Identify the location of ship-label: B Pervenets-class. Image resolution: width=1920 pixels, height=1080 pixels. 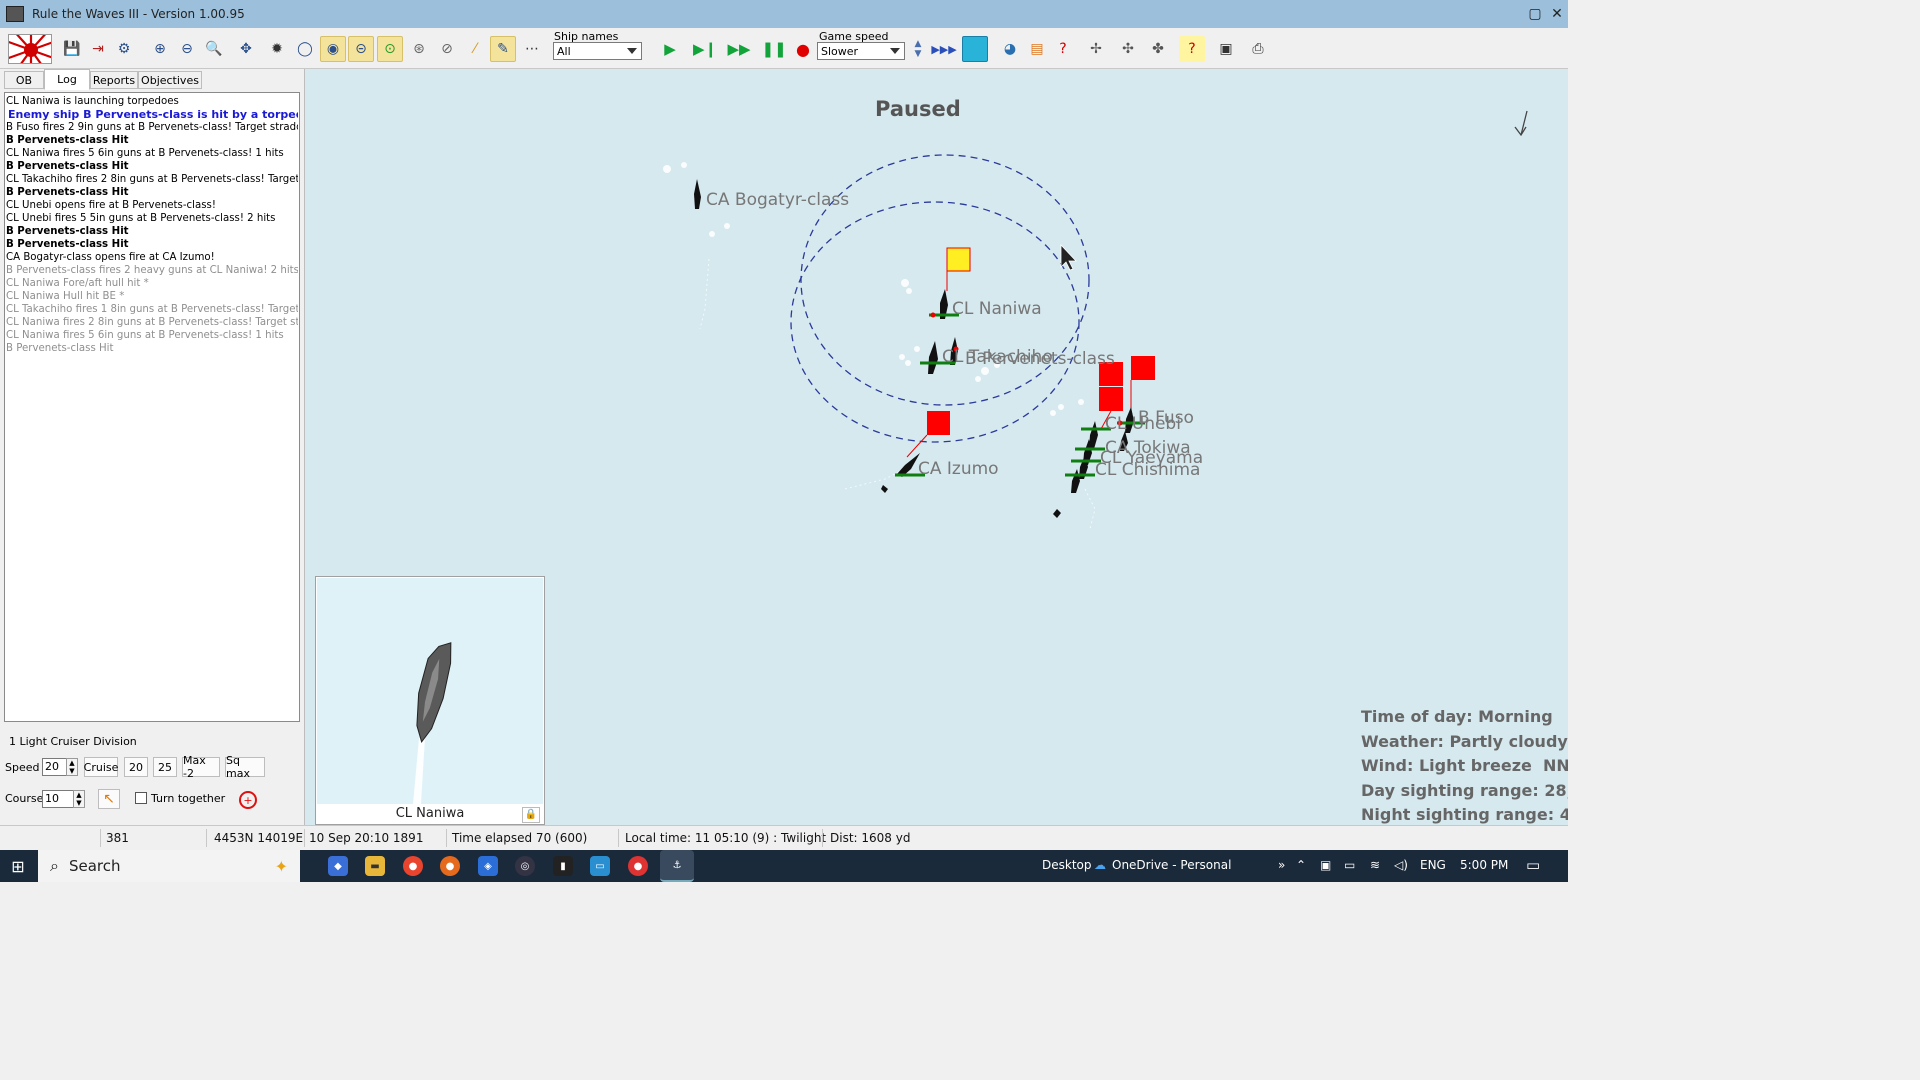
(1040, 359).